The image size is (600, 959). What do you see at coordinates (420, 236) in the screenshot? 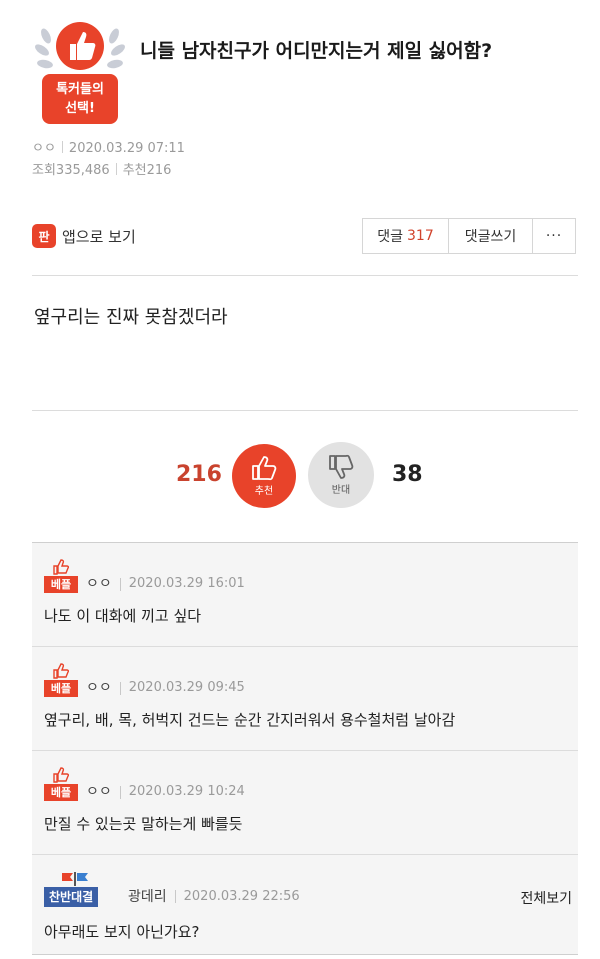
I see `comments-count: 317` at bounding box center [420, 236].